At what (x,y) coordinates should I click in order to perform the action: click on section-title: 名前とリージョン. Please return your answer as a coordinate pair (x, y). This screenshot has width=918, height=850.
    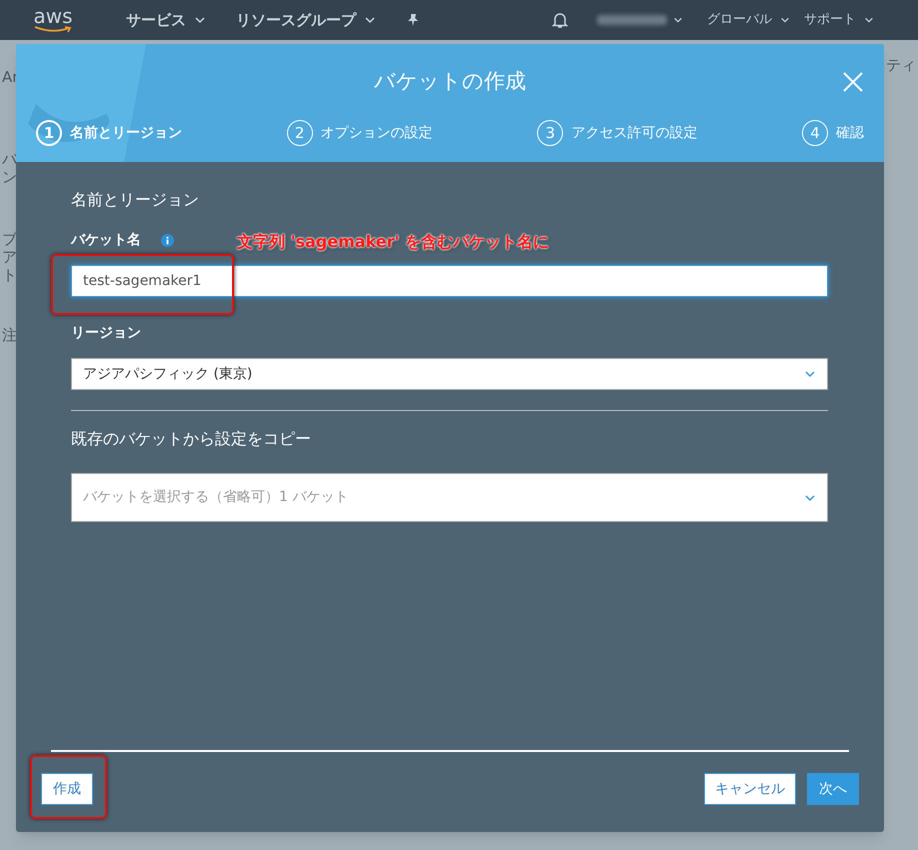
    Looking at the image, I should click on (135, 200).